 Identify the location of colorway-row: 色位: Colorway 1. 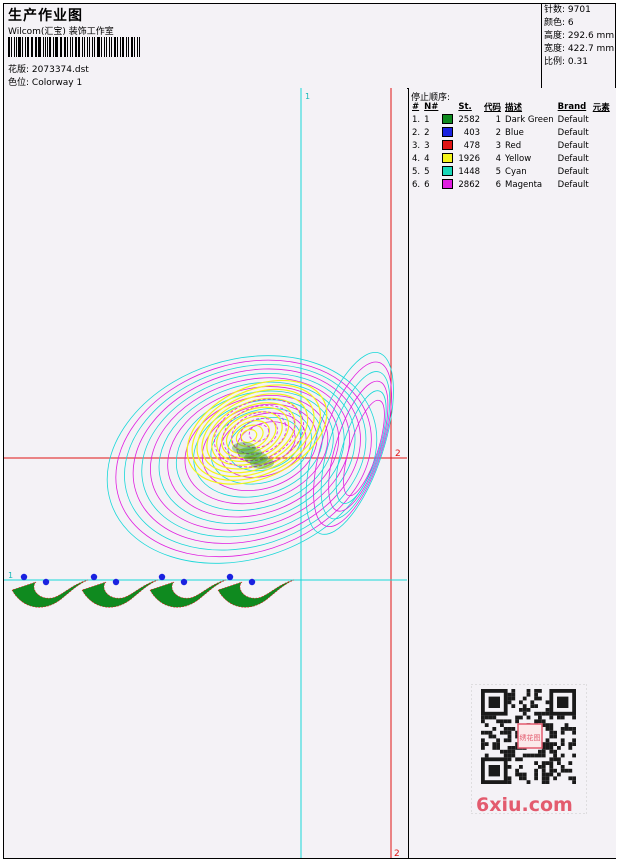
(45, 83).